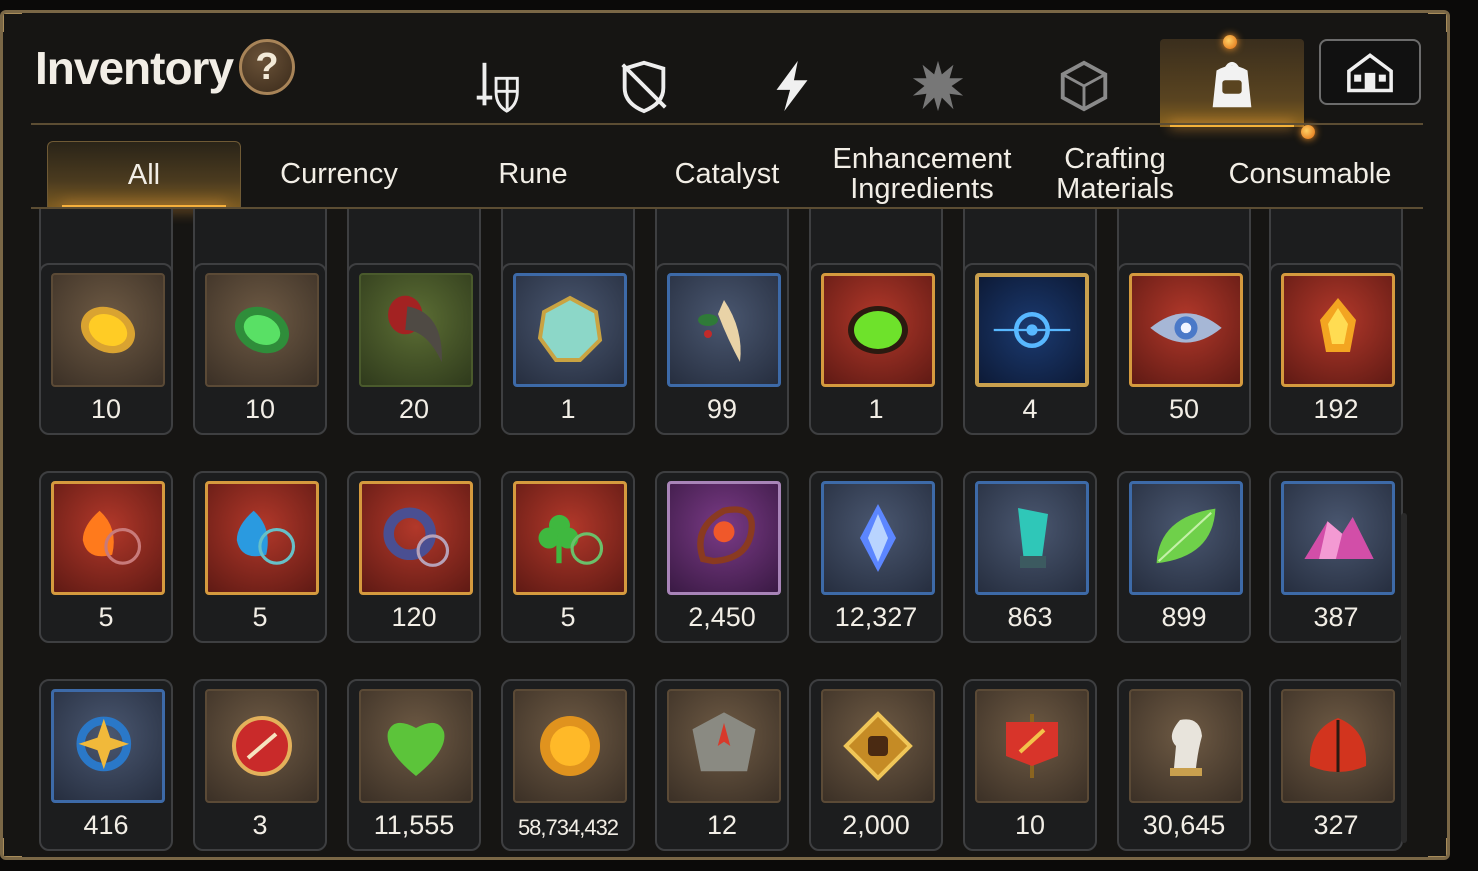 The image size is (1478, 871). I want to click on inventory-slot: 3, so click(260, 765).